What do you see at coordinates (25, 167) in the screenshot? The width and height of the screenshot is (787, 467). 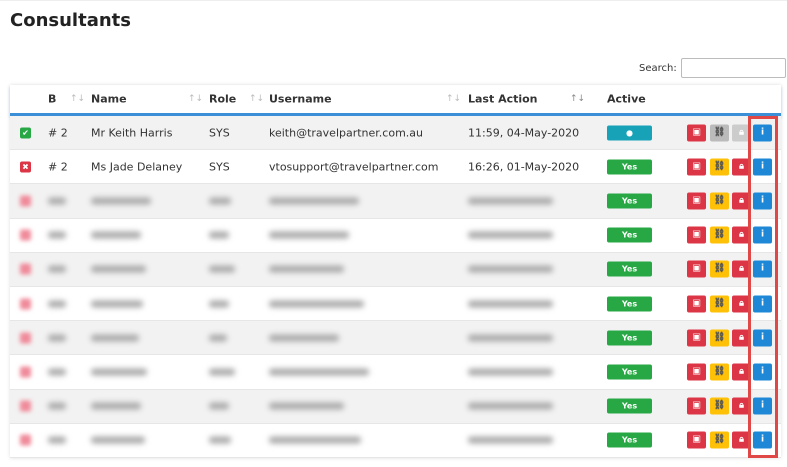 I see `cross-icon: ✖` at bounding box center [25, 167].